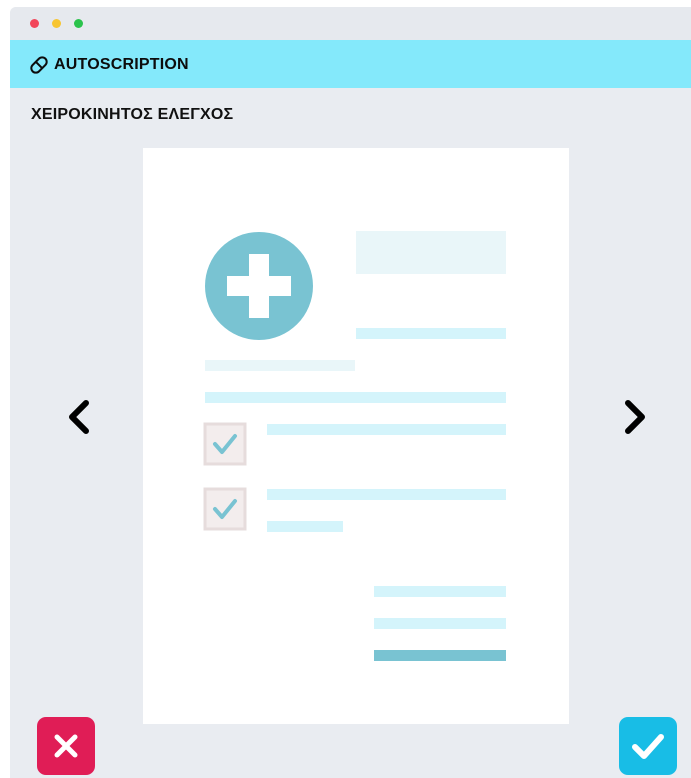 The width and height of the screenshot is (691, 778). Describe the element at coordinates (121, 64) in the screenshot. I see `brand-name: AUTOSCRIPTION` at that location.